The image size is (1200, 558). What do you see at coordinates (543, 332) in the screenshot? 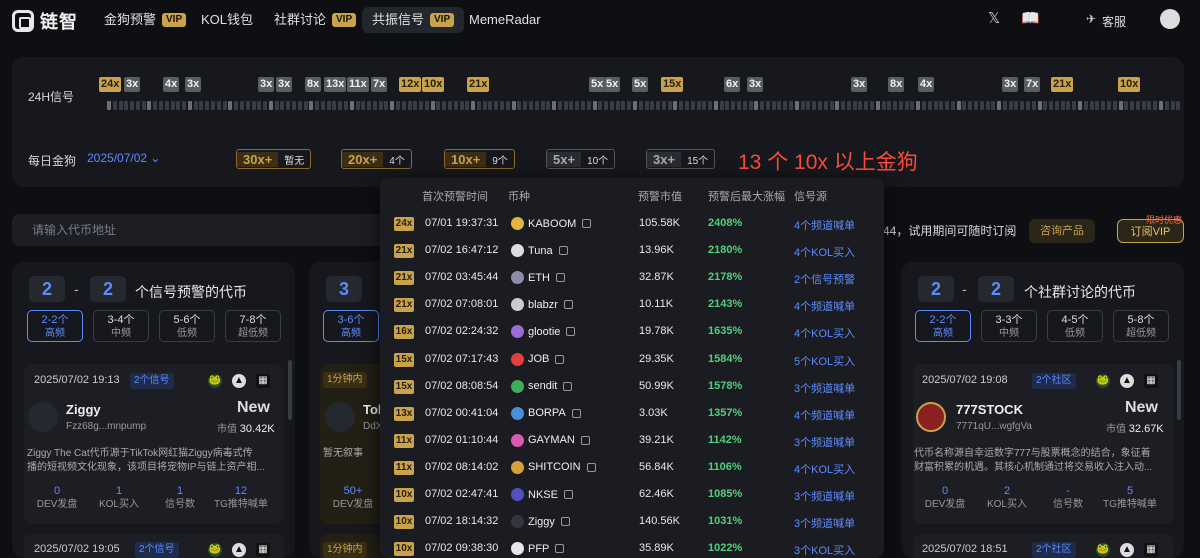
I see `coin: glootie` at bounding box center [543, 332].